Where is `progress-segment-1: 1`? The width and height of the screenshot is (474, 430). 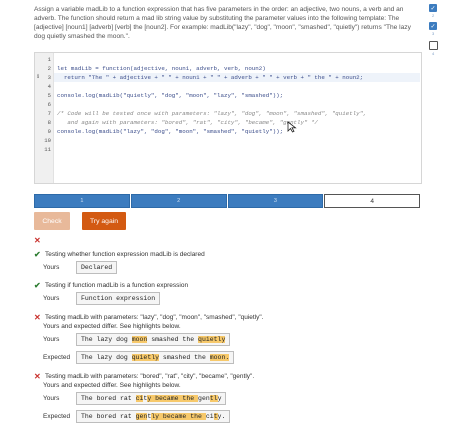 progress-segment-1: 1 is located at coordinates (82, 201).